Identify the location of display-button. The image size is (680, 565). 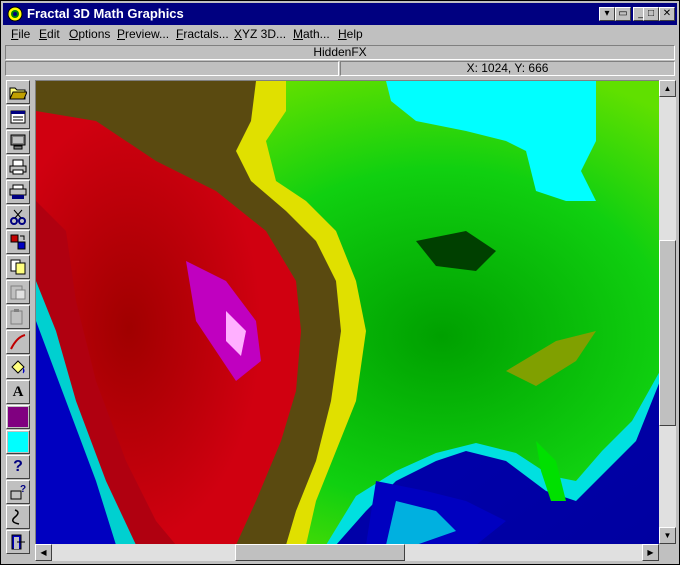
(18, 142).